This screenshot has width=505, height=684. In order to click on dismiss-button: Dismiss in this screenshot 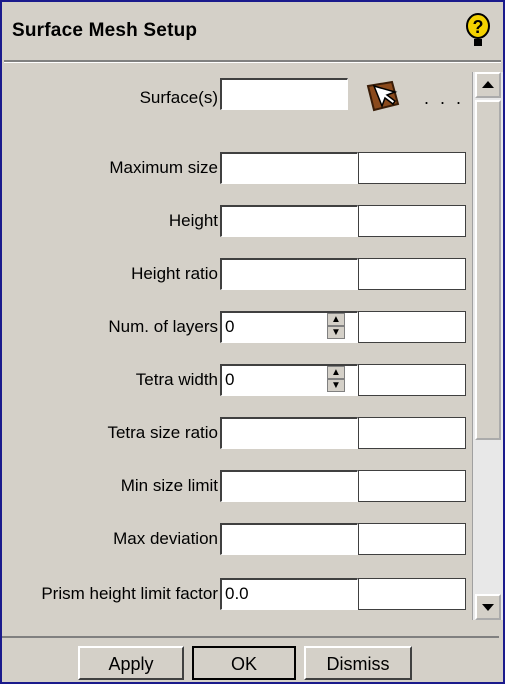, I will do `click(358, 663)`.